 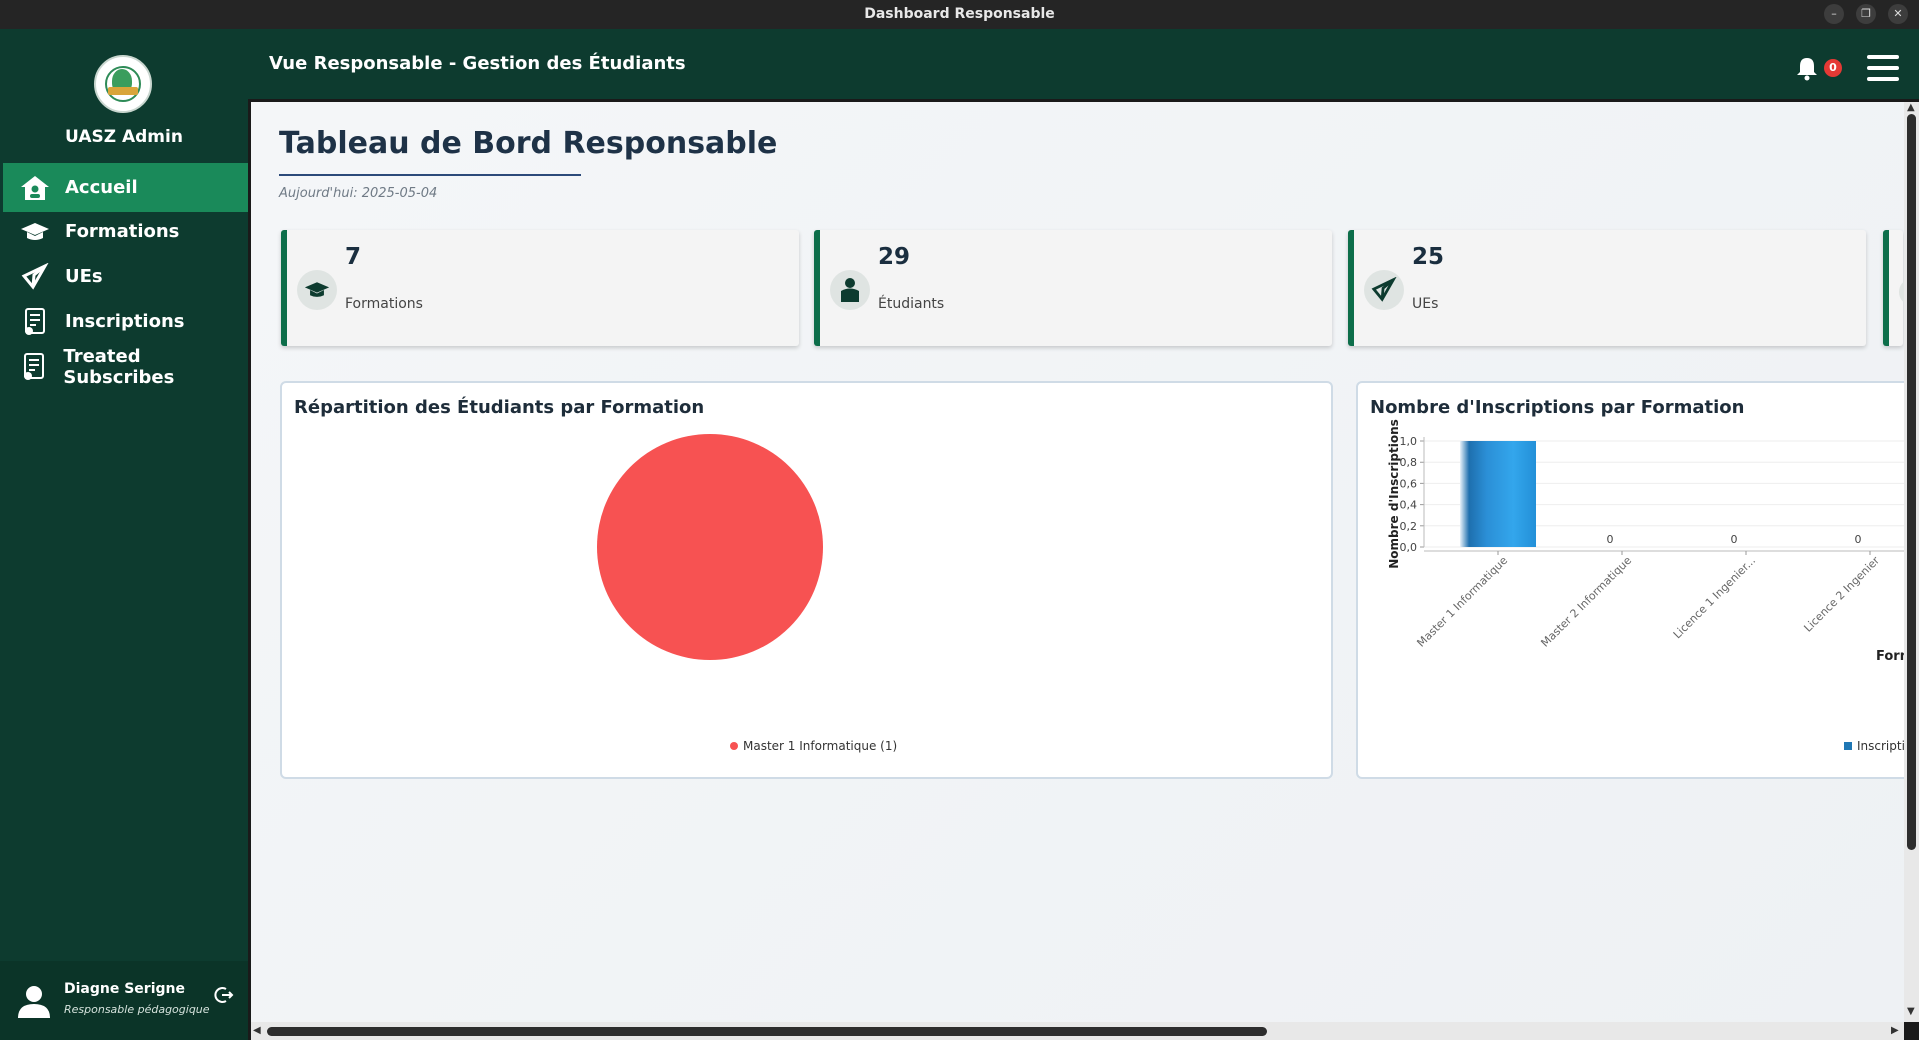 I want to click on sidebar-item-accueil: Accueil, so click(x=125, y=187).